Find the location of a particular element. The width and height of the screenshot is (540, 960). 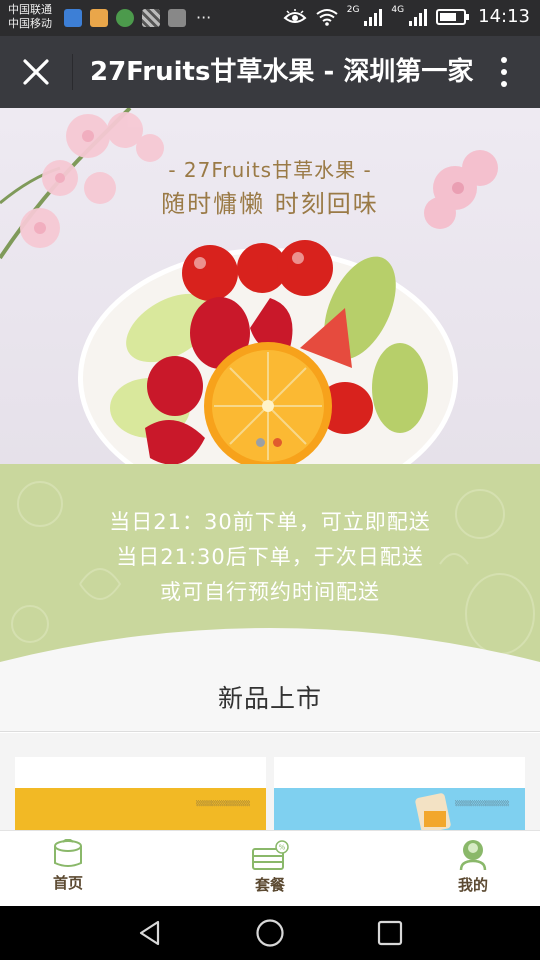

tab-label: 我的 is located at coordinates (472, 885).